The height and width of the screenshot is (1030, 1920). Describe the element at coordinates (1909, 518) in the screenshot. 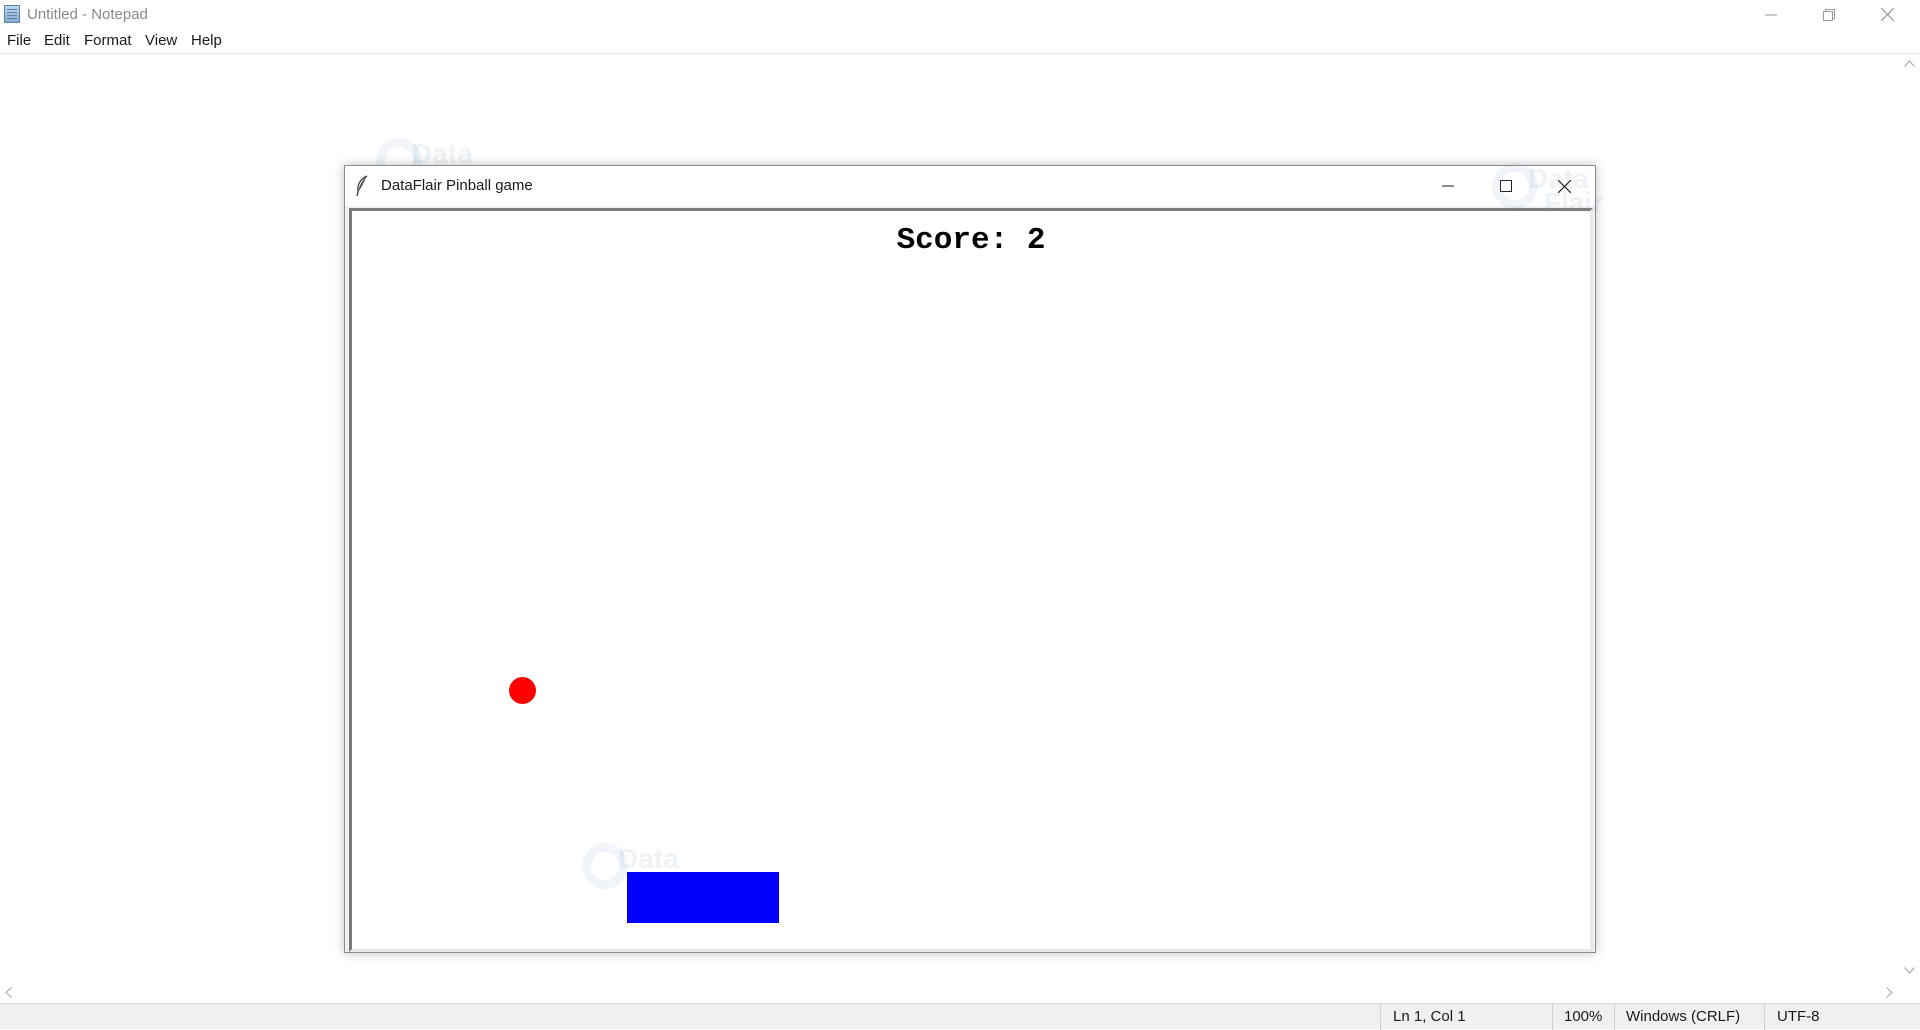

I see `vertical-scrollbar` at that location.